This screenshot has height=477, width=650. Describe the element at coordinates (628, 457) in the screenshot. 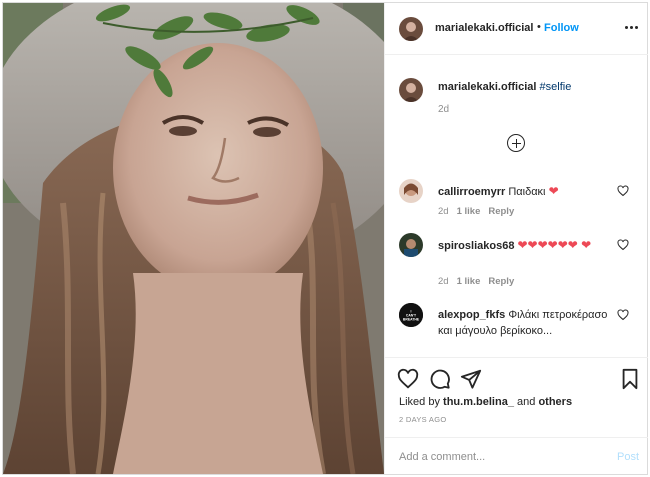

I see `post-button: Post` at that location.